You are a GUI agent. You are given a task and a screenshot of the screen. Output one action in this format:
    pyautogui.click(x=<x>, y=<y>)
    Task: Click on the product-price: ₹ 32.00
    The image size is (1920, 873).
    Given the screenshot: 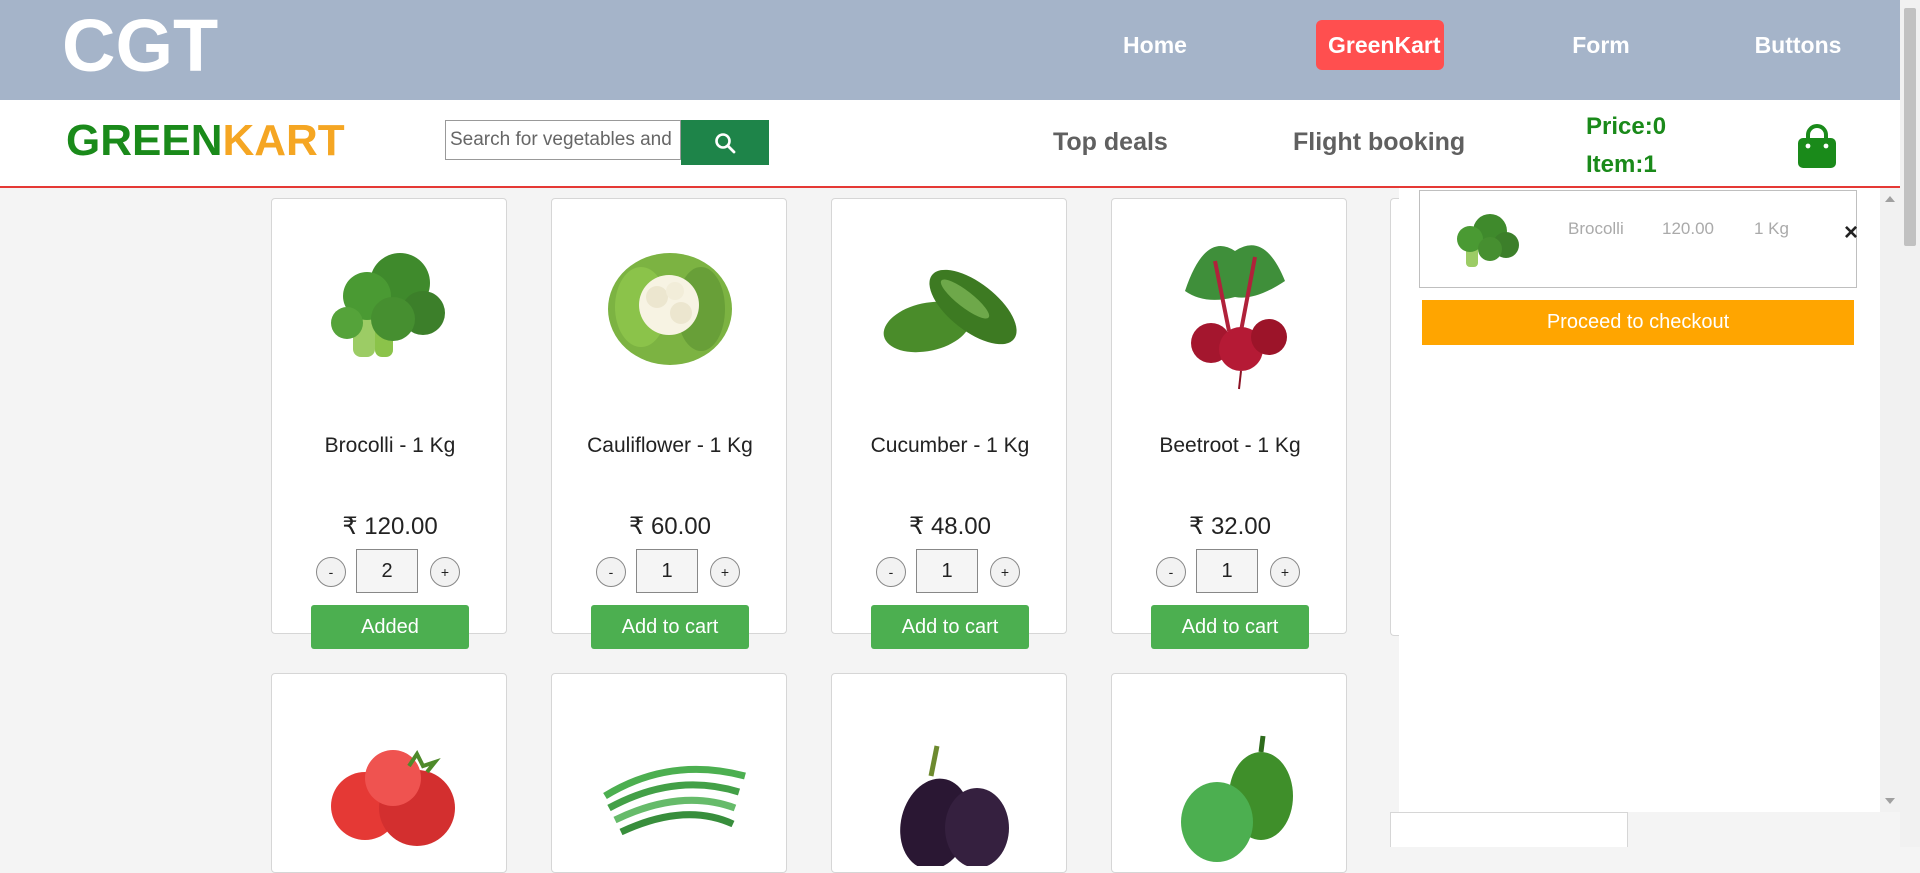 What is the action you would take?
    pyautogui.click(x=1230, y=526)
    